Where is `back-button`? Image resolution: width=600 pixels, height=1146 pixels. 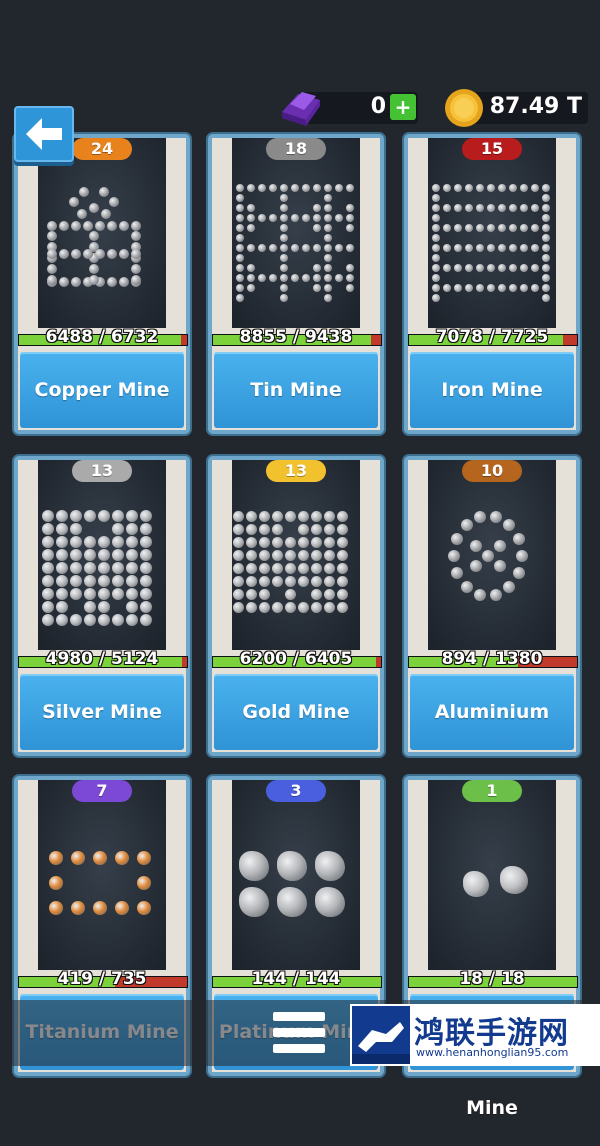
back-button is located at coordinates (44, 134).